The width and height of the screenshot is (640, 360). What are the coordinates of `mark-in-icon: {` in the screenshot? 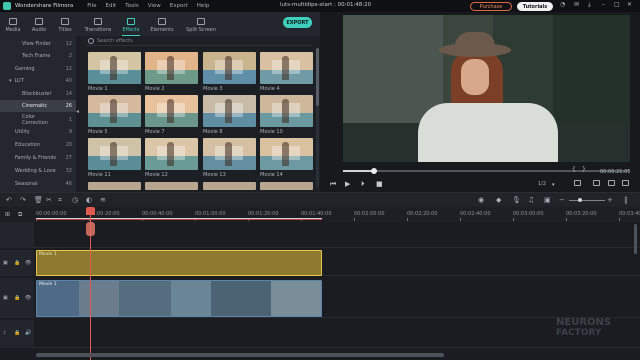 It's located at (574, 169).